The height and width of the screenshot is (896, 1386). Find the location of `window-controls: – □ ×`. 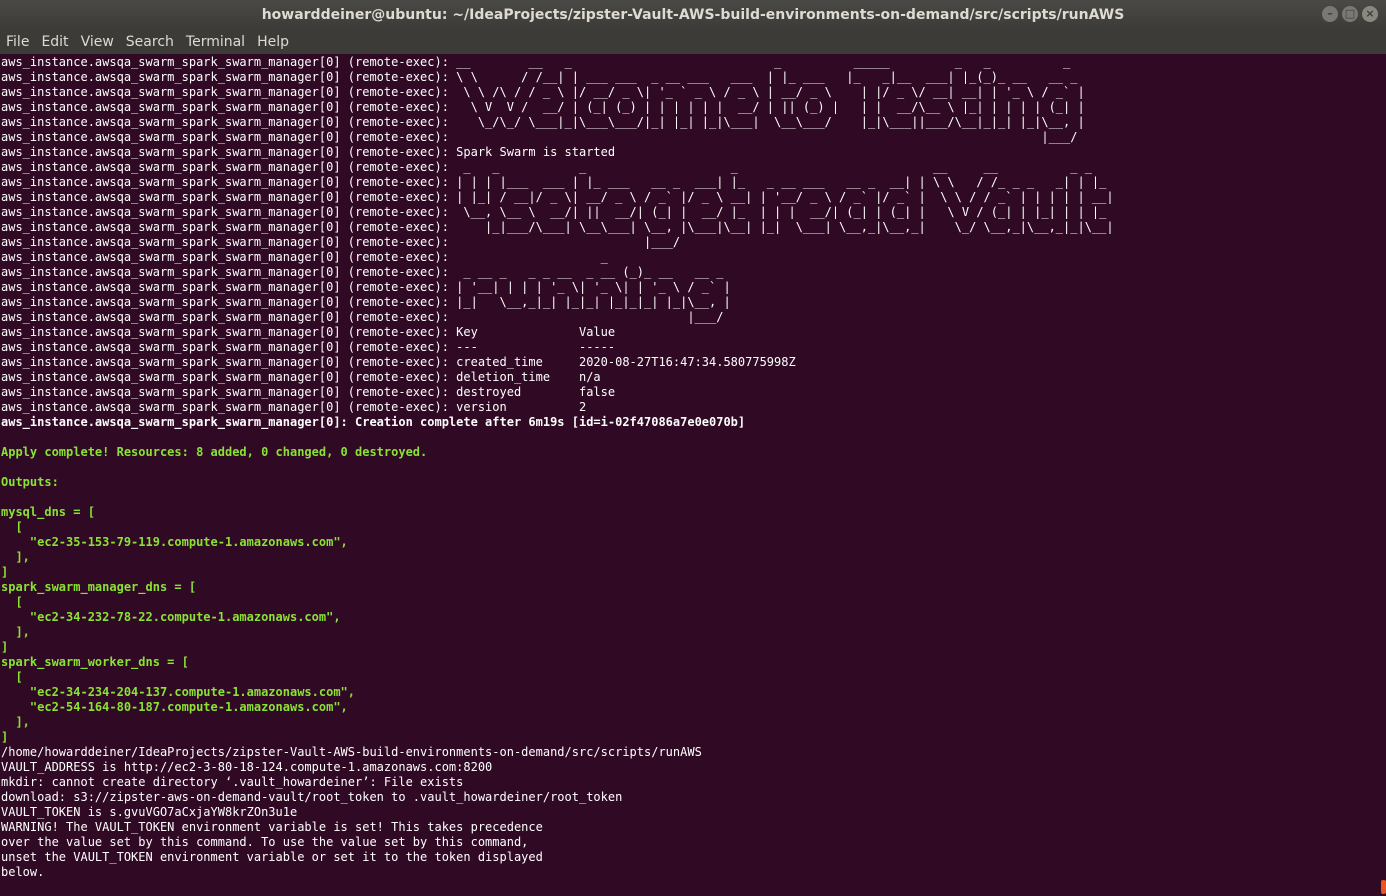

window-controls: – □ × is located at coordinates (1350, 14).